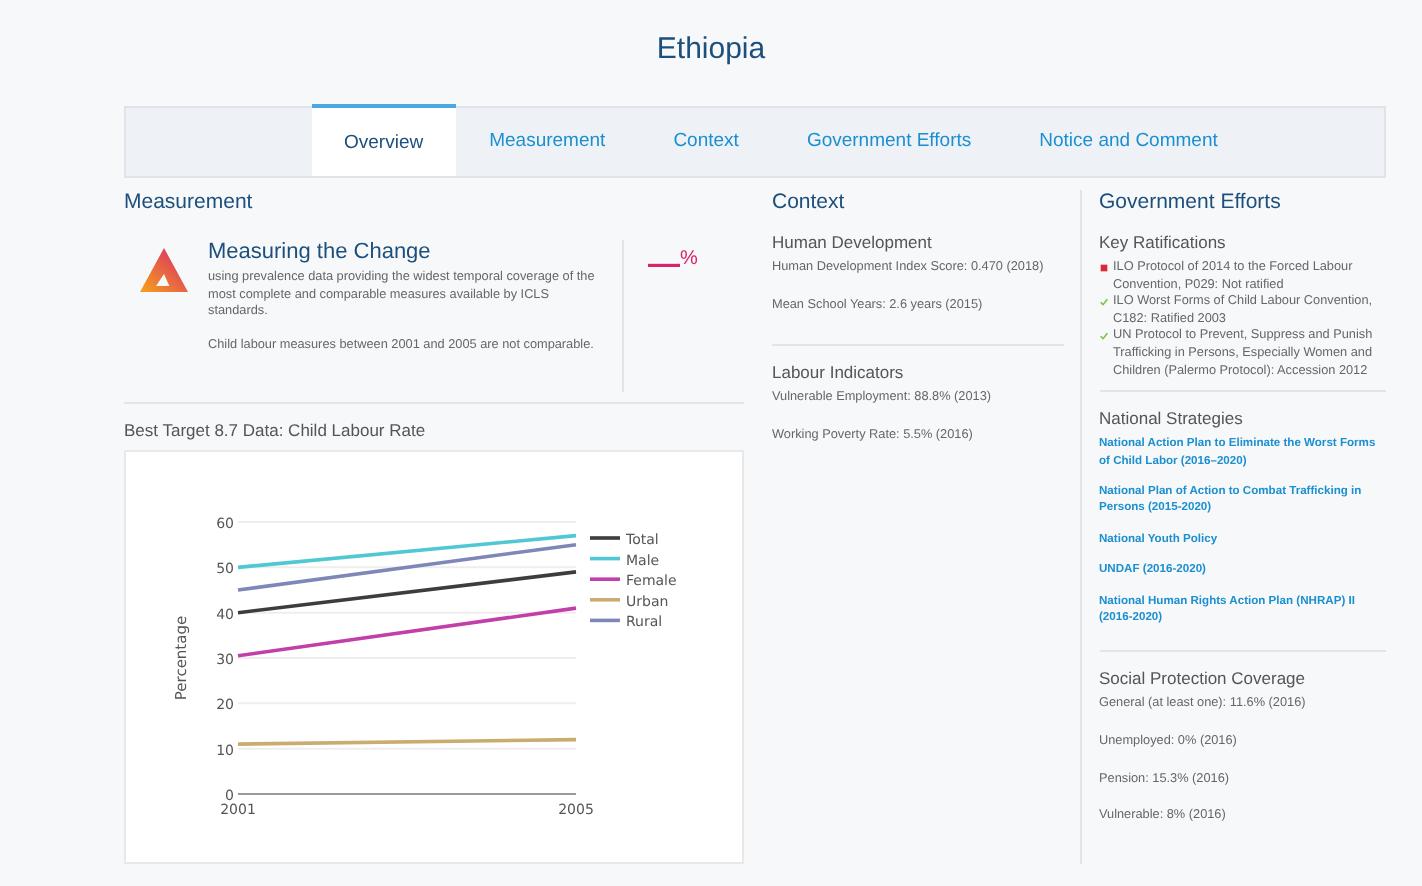  I want to click on page-title: Ethiopia, so click(711, 50).